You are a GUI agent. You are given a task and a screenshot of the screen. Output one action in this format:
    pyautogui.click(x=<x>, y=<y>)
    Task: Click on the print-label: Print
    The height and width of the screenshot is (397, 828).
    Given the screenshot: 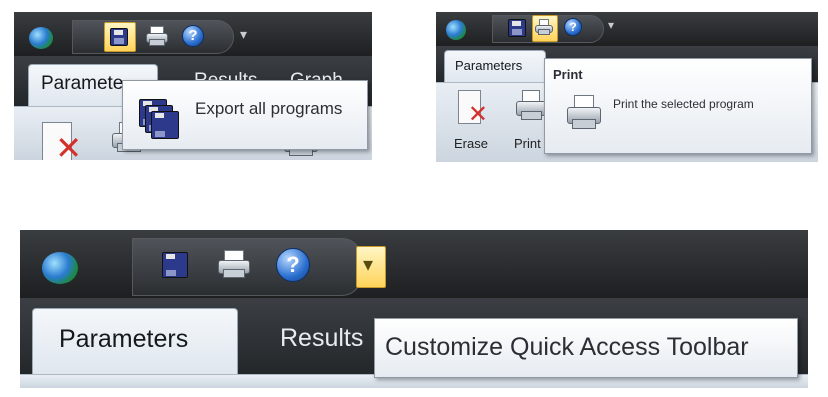 What is the action you would take?
    pyautogui.click(x=527, y=143)
    